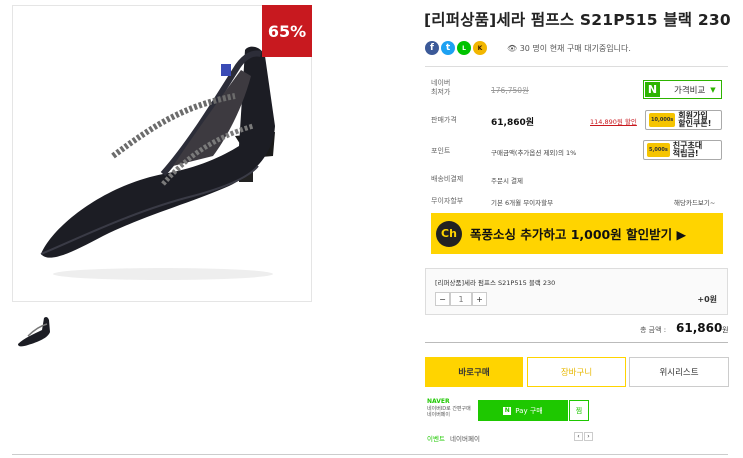 This screenshot has height=458, width=743. I want to click on npay-event-link: 이벤트 네이버페이, so click(453, 438).